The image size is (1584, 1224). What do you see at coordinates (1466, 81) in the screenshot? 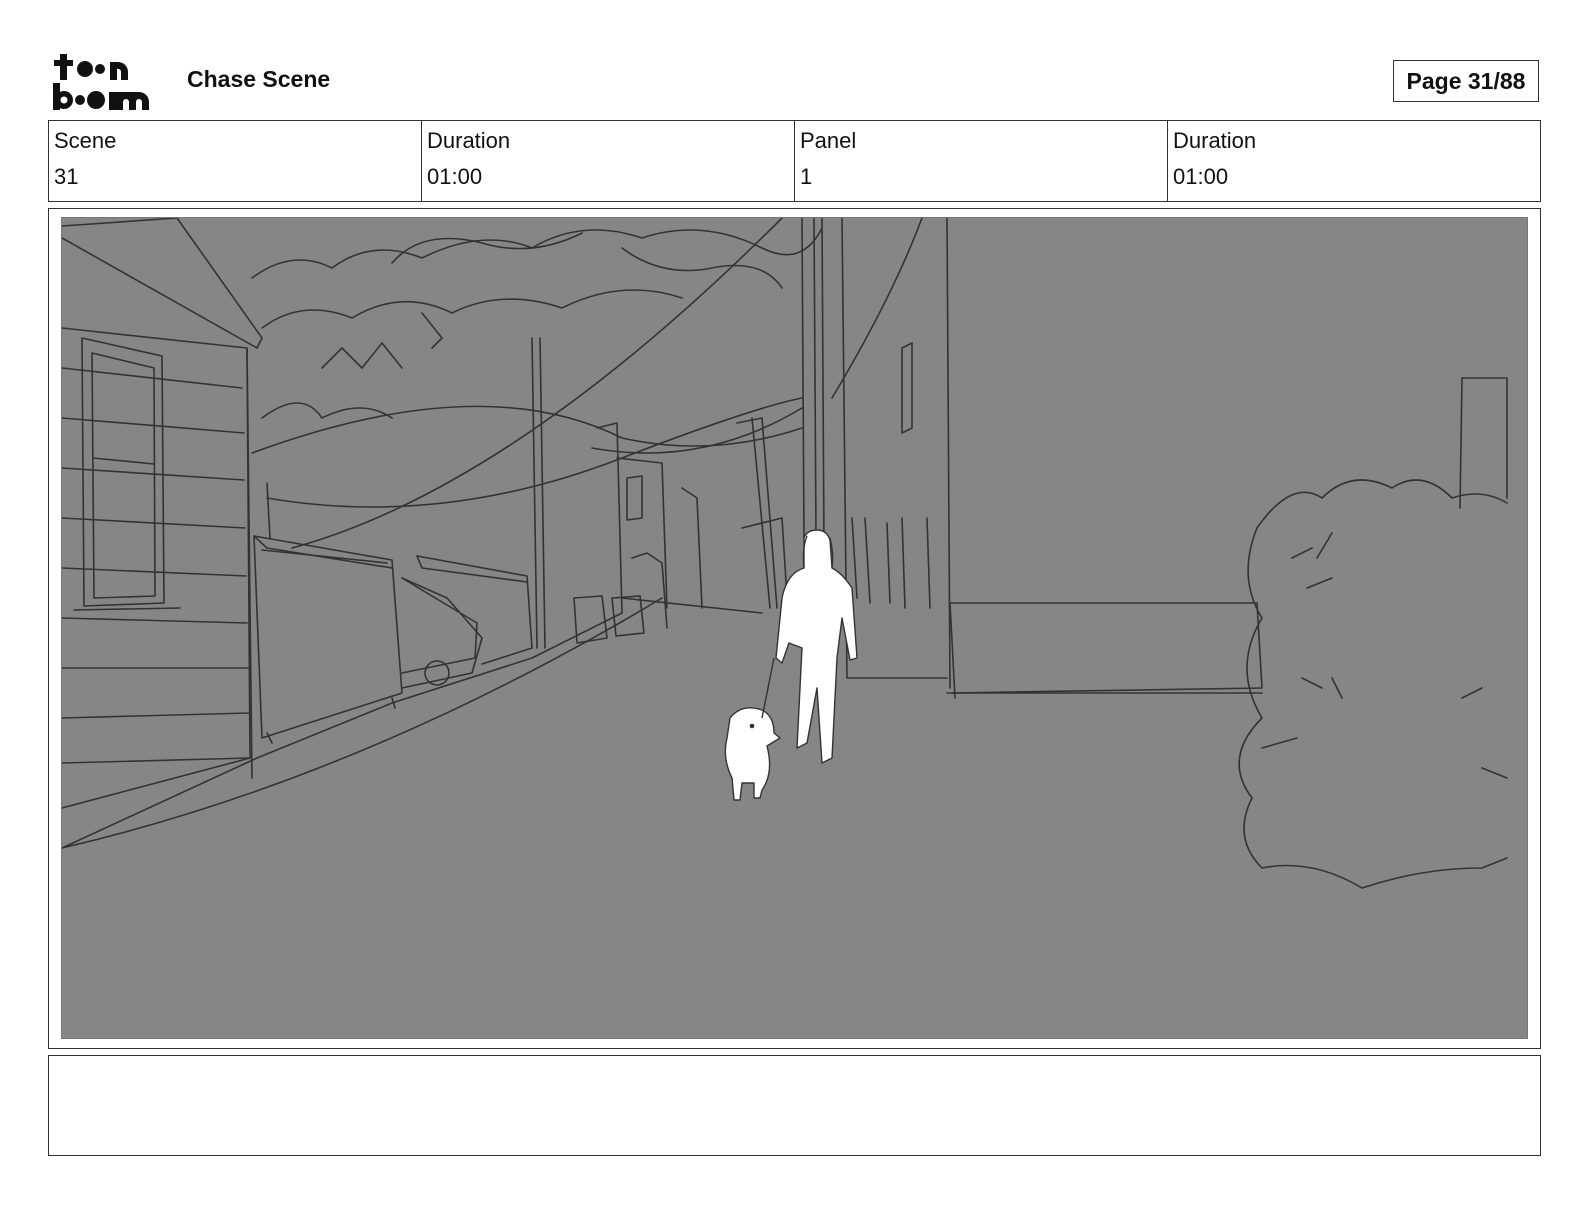
I see `page-number-box: Page 31/88` at bounding box center [1466, 81].